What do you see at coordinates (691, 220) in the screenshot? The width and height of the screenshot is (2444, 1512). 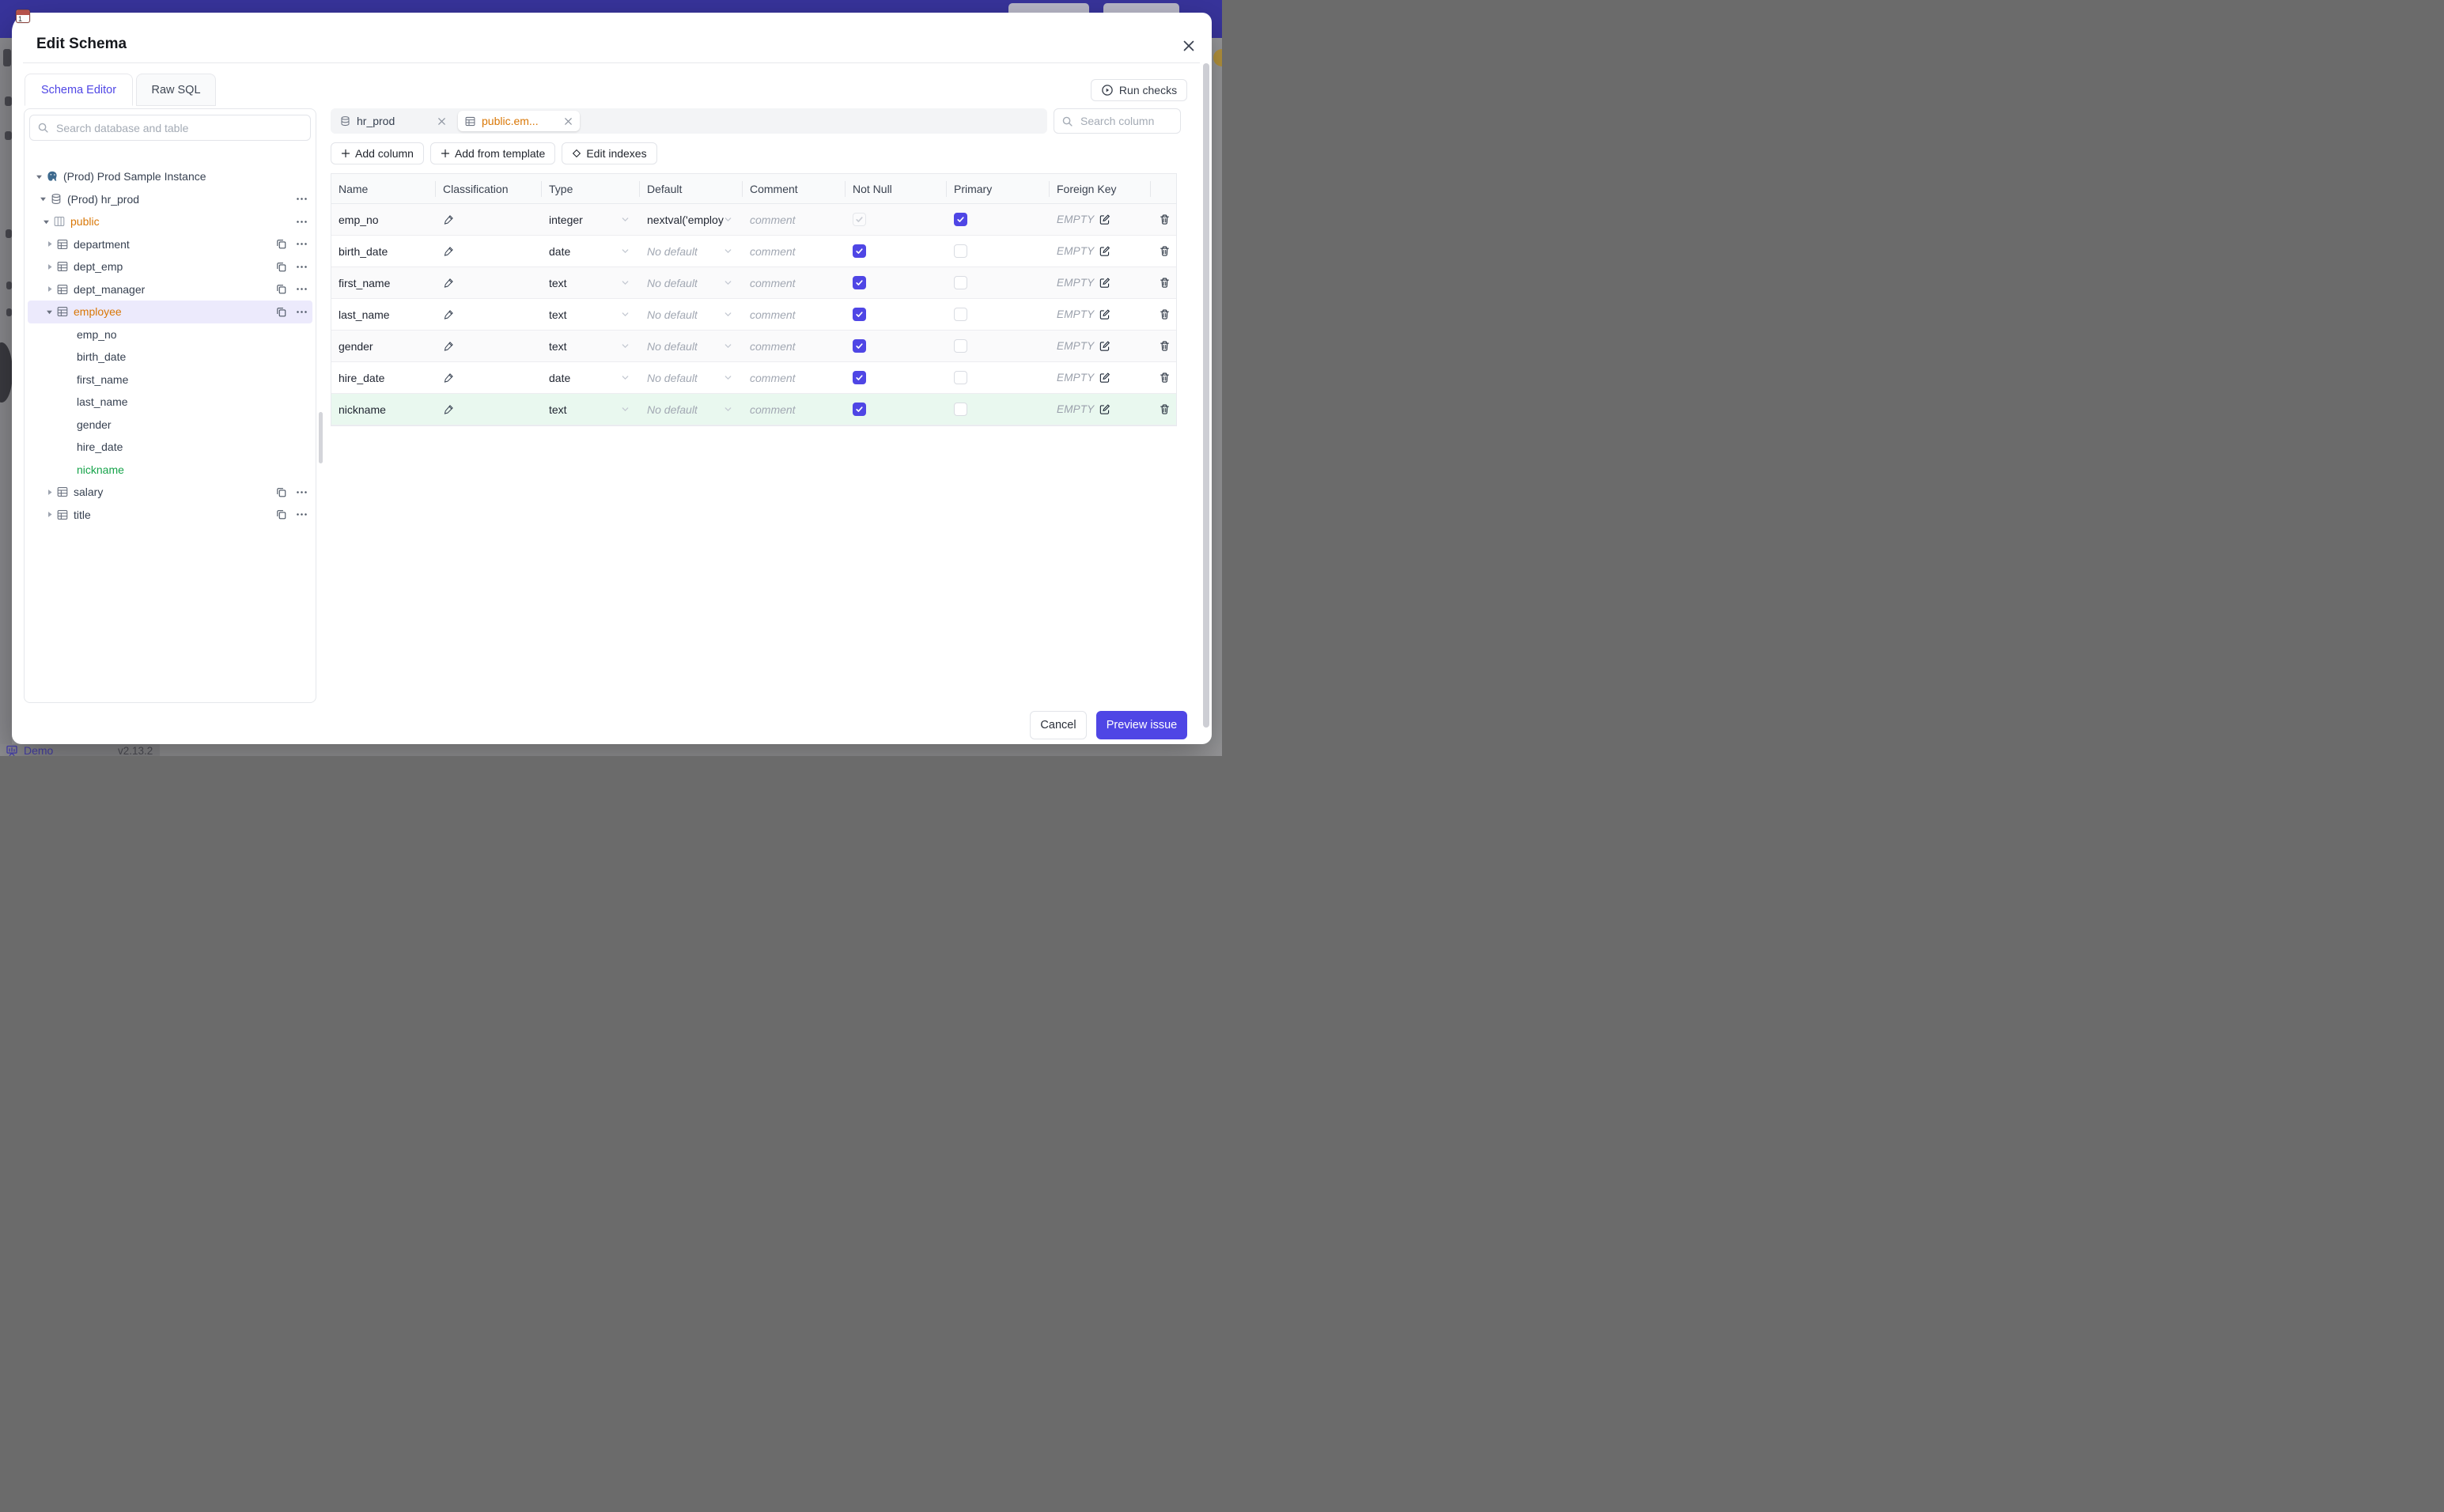 I see `default-select: nextval('employ` at bounding box center [691, 220].